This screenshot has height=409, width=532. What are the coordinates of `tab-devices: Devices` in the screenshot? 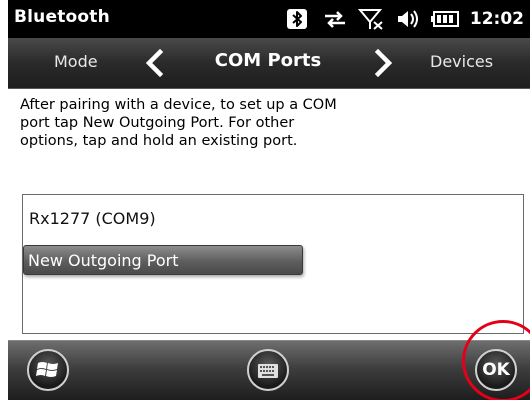 It's located at (461, 61).